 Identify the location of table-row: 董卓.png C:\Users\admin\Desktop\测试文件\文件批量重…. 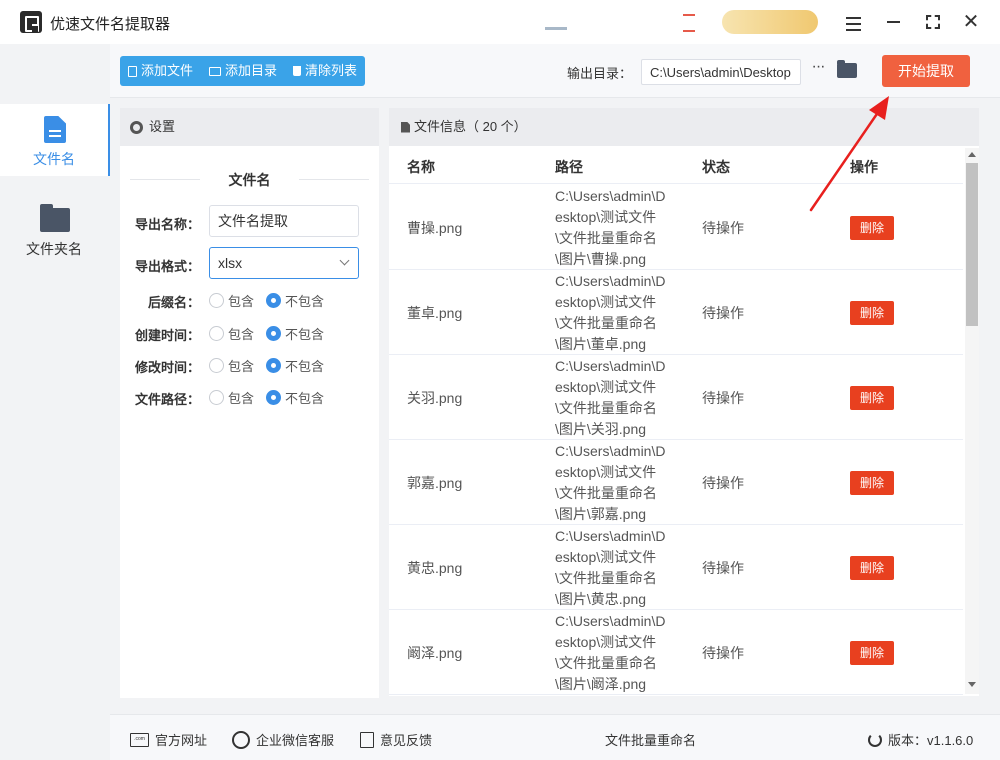
(676, 312).